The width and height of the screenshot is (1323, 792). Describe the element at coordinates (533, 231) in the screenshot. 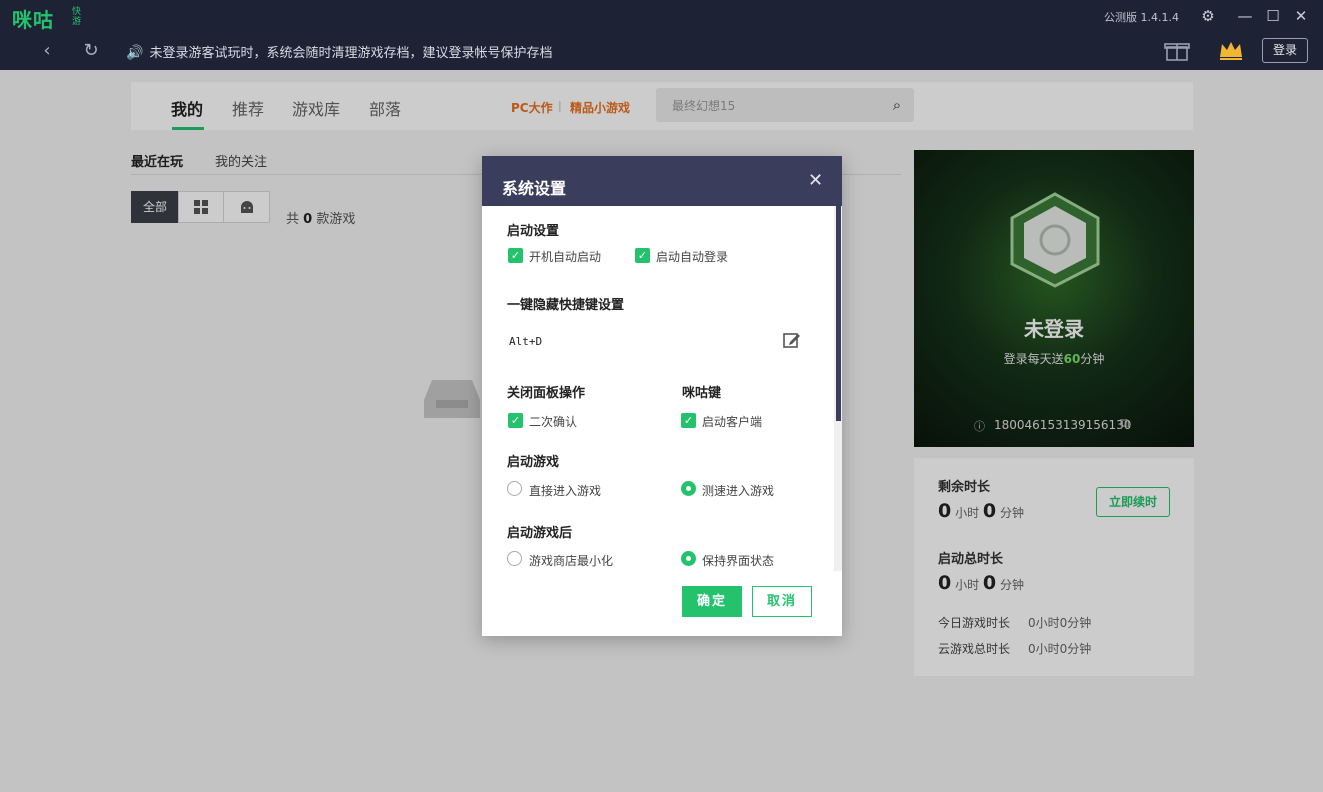

I see `startup-section-title: 启动设置` at that location.